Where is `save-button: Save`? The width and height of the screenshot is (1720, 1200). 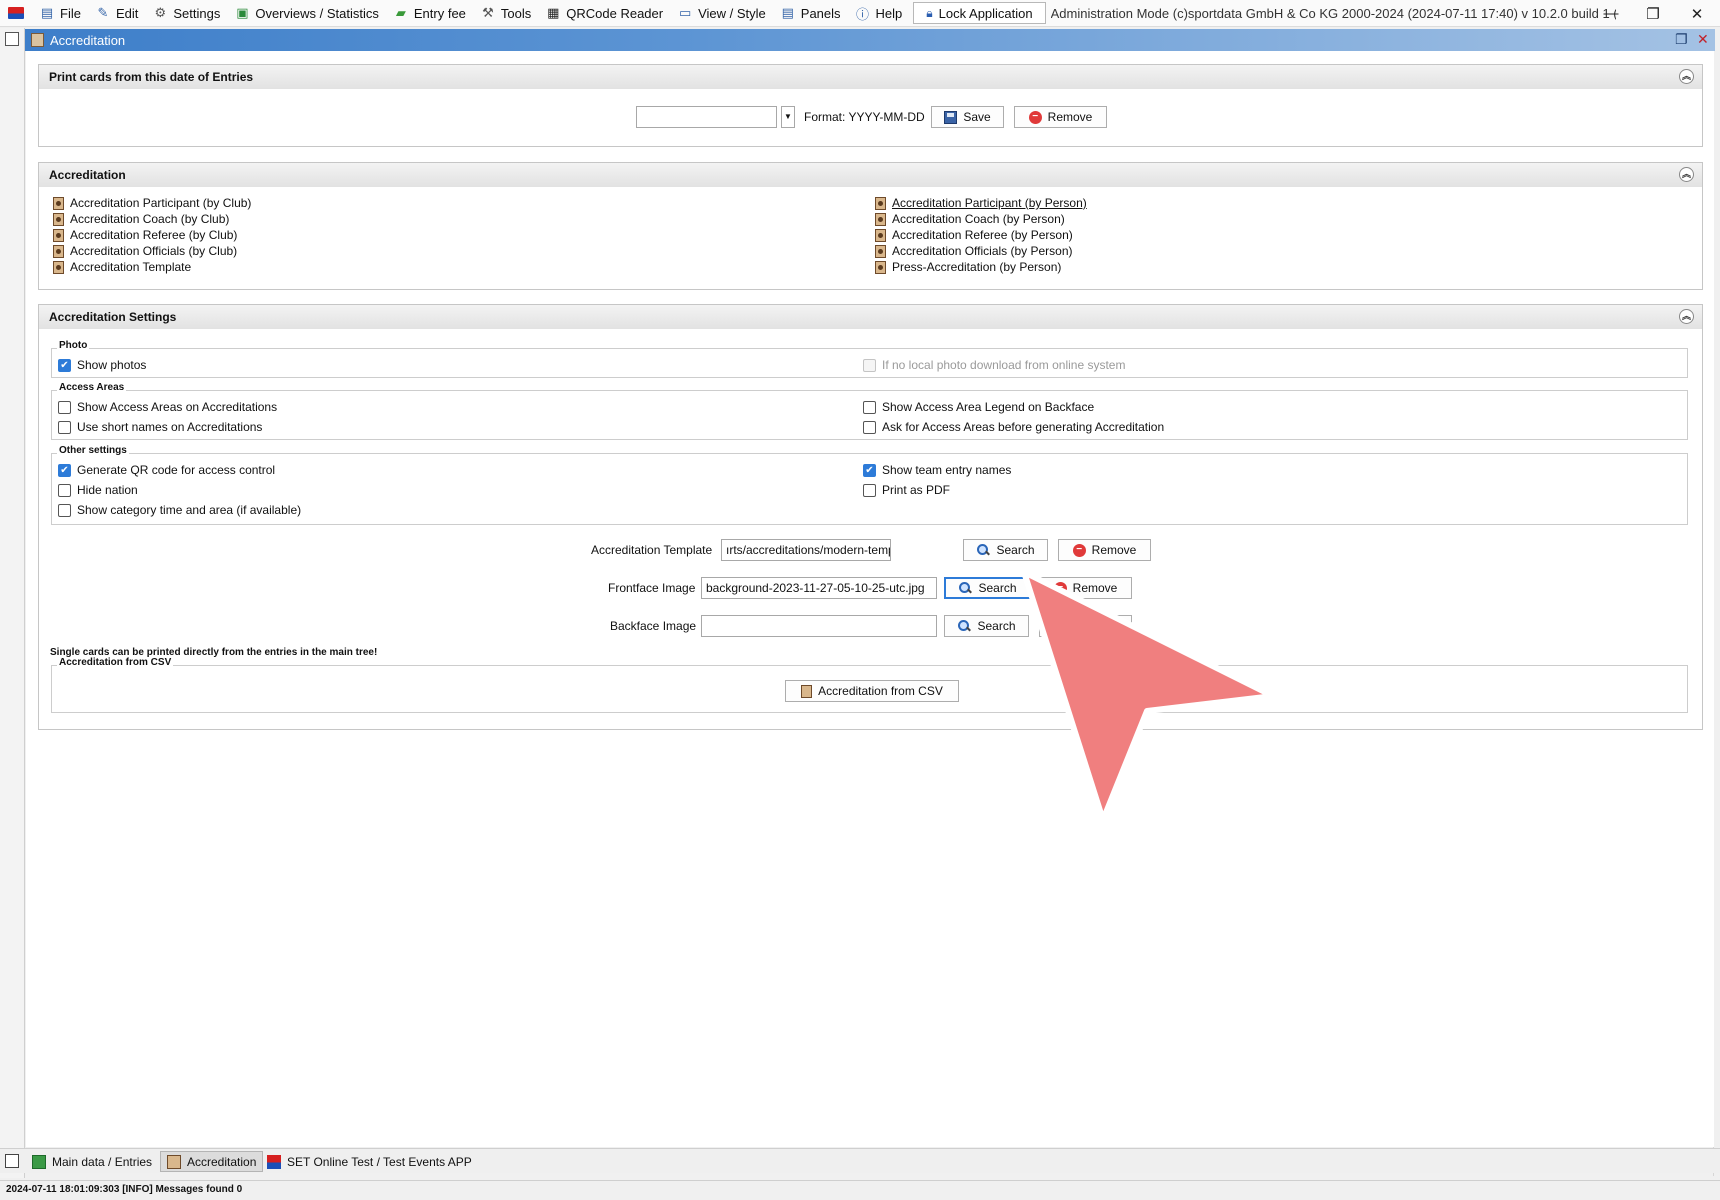 save-button: Save is located at coordinates (967, 117).